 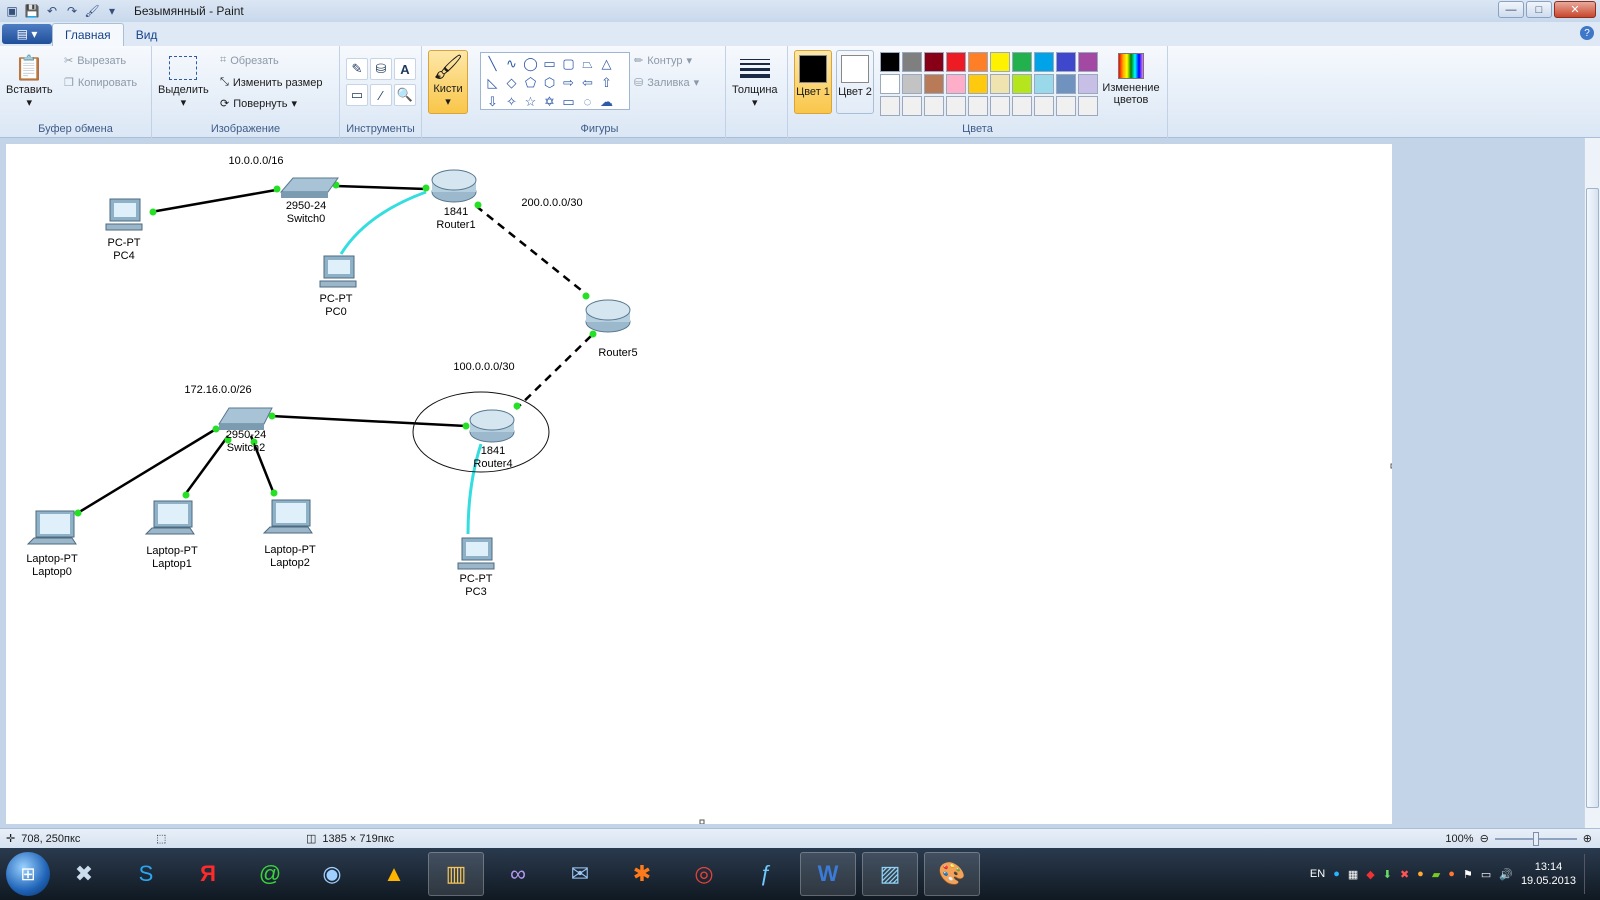 I want to click on help-icon: ?, so click(x=1587, y=33).